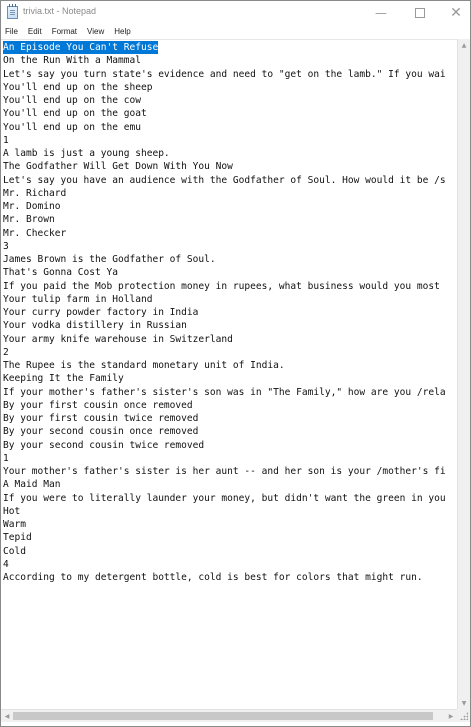 Image resolution: width=471 pixels, height=727 pixels. Describe the element at coordinates (122, 32) in the screenshot. I see `menu-help: Help` at that location.